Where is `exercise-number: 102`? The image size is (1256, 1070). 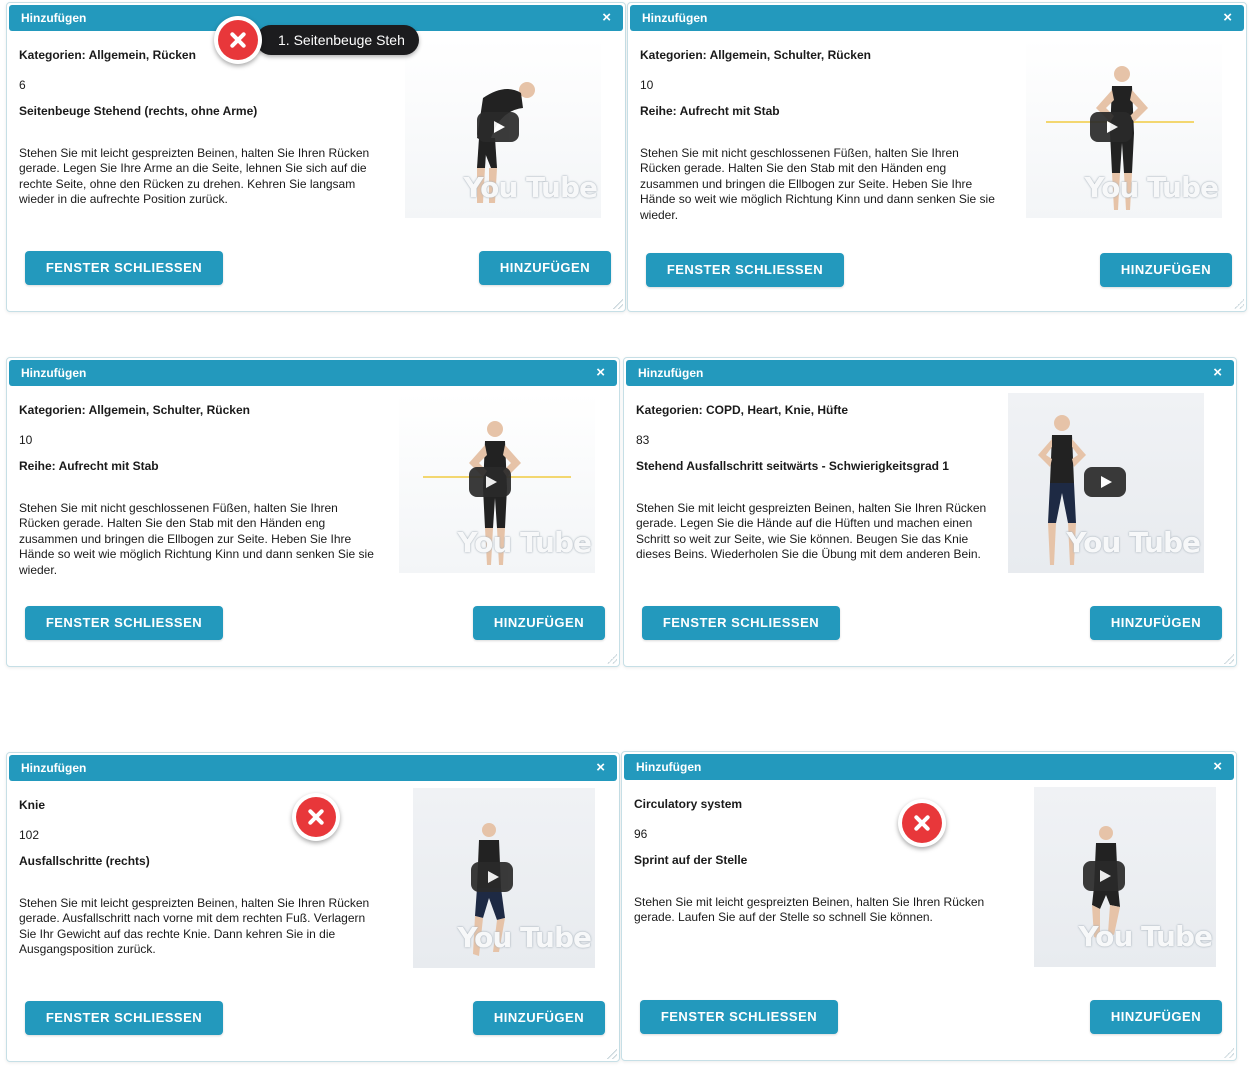 exercise-number: 102 is located at coordinates (29, 835).